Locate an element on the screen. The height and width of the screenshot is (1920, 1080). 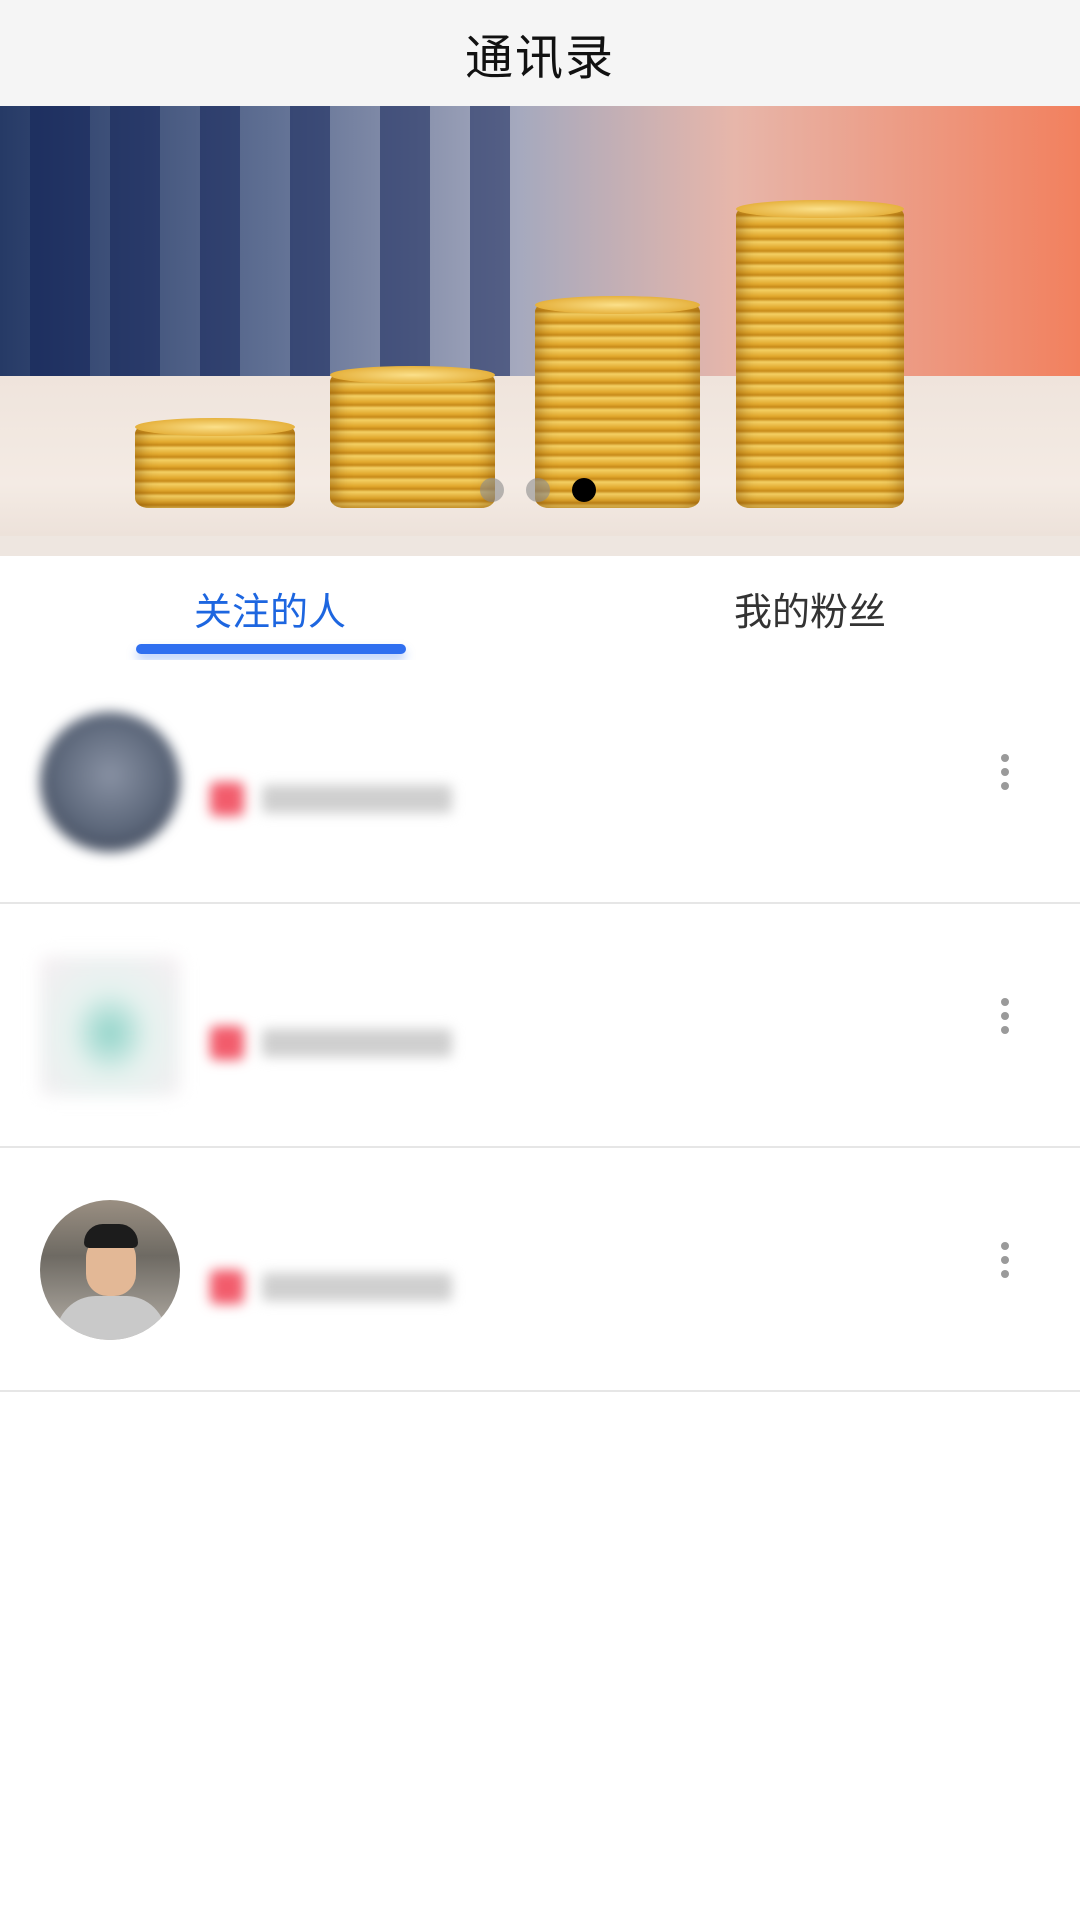
coin-stack-medium is located at coordinates (412, 437).